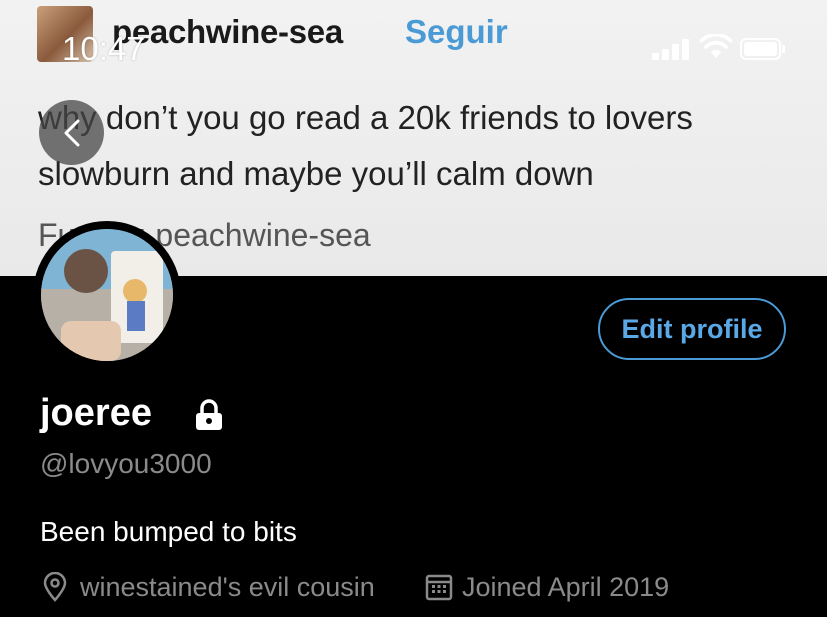  What do you see at coordinates (456, 32) in the screenshot?
I see `follow-button: Seguir` at bounding box center [456, 32].